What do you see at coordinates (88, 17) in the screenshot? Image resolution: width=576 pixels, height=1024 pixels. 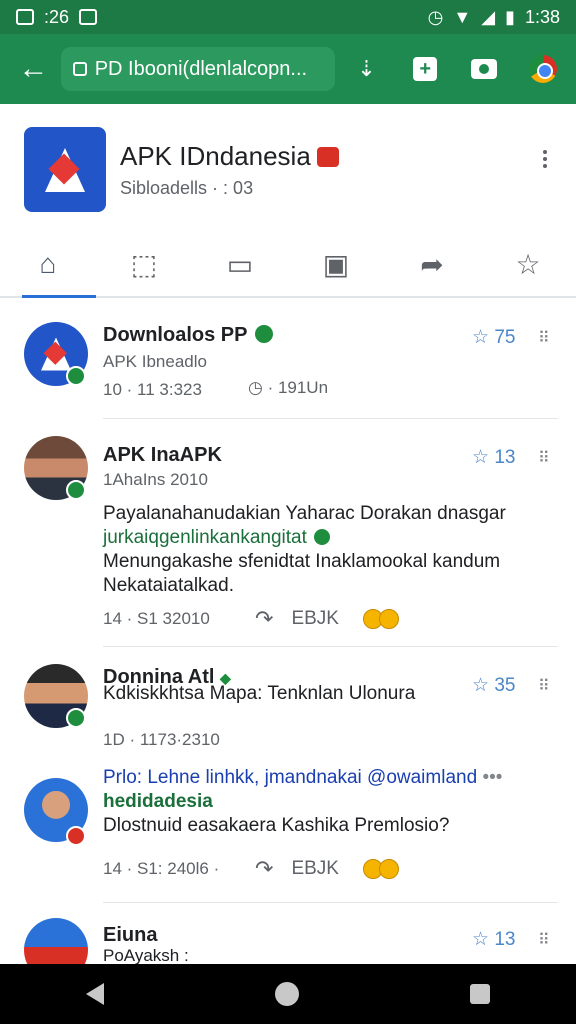 I see `message-icon` at bounding box center [88, 17].